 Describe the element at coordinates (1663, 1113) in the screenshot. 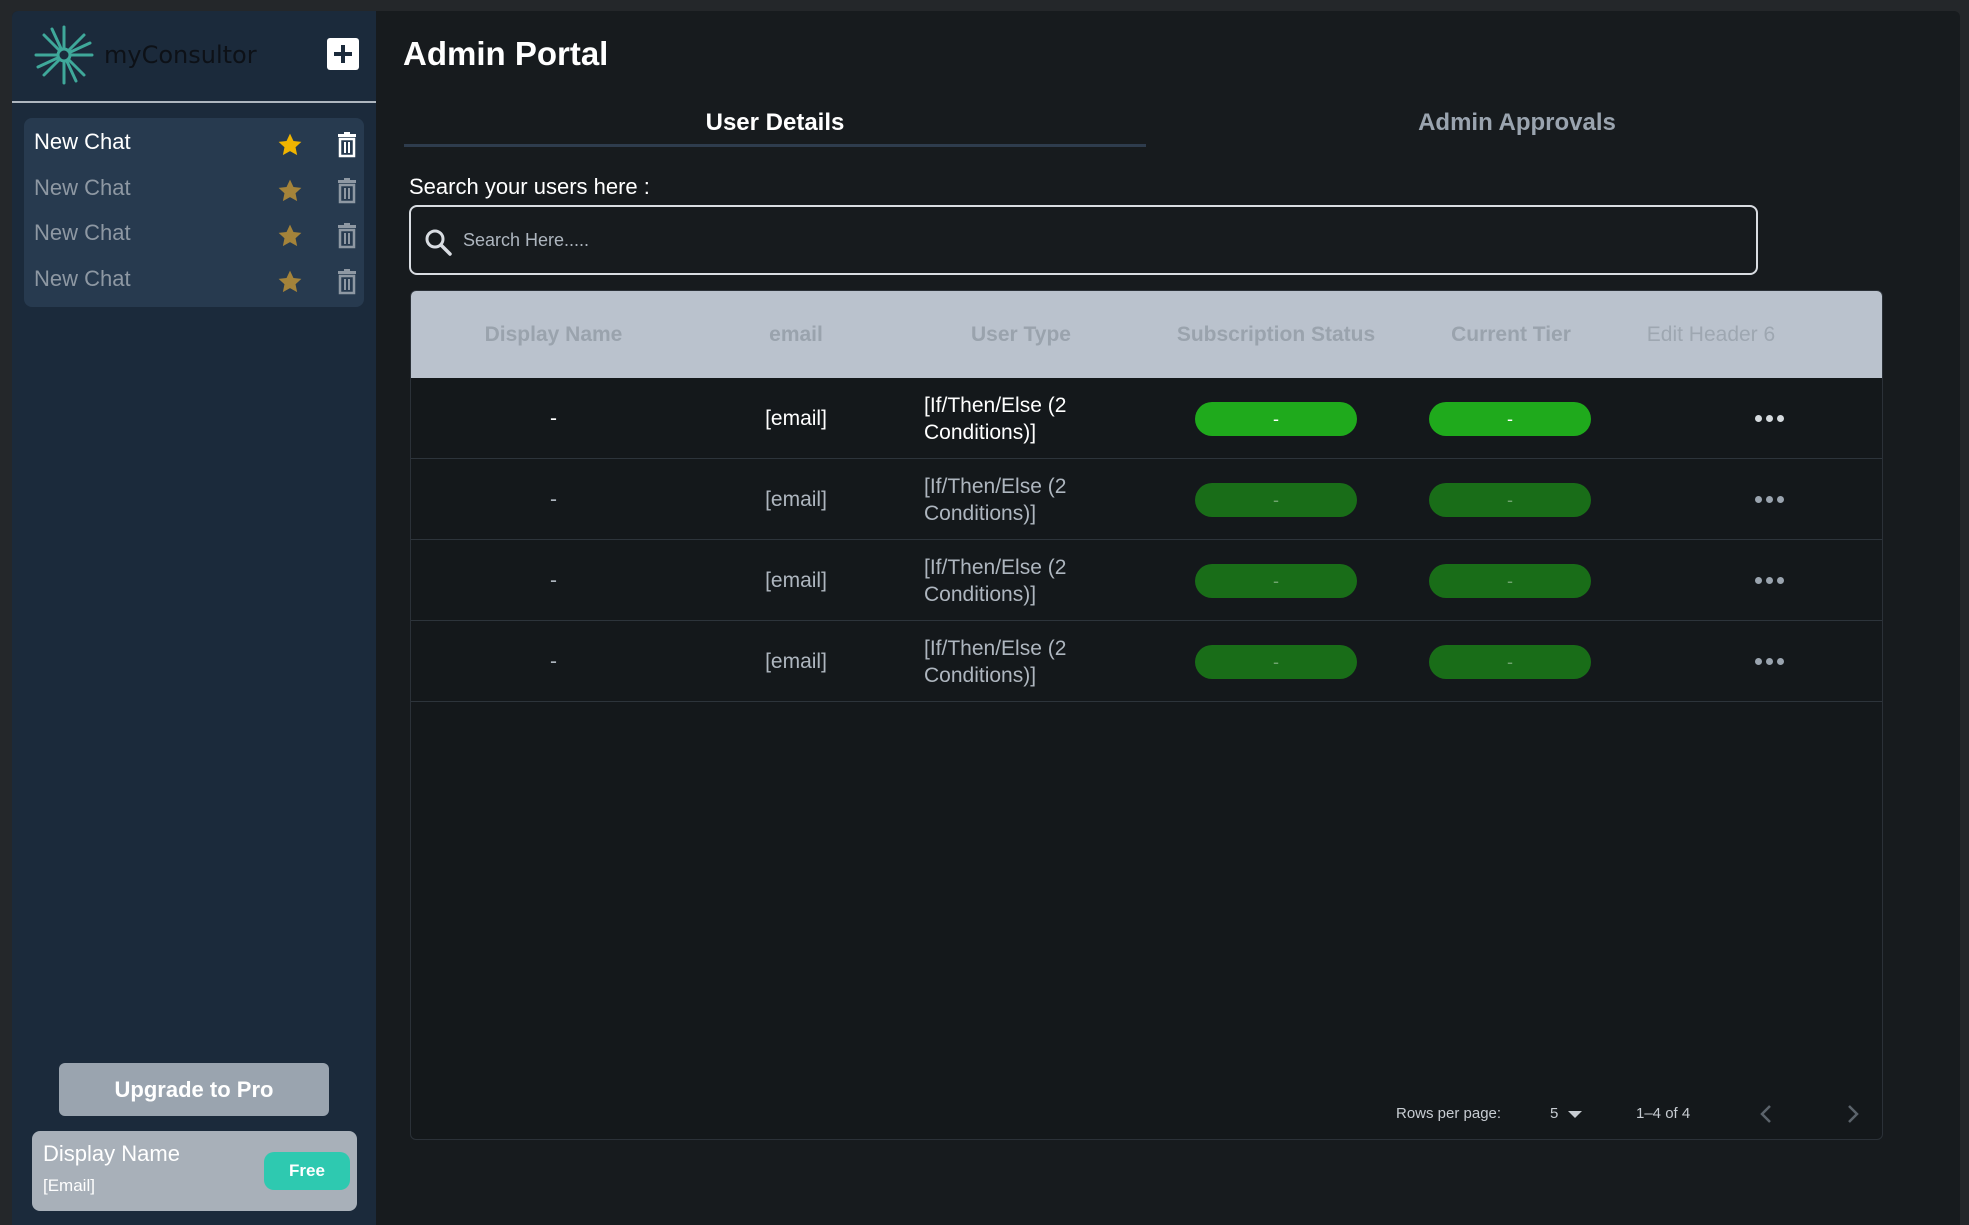

I see `pagination-range: 1–4 of 4` at that location.